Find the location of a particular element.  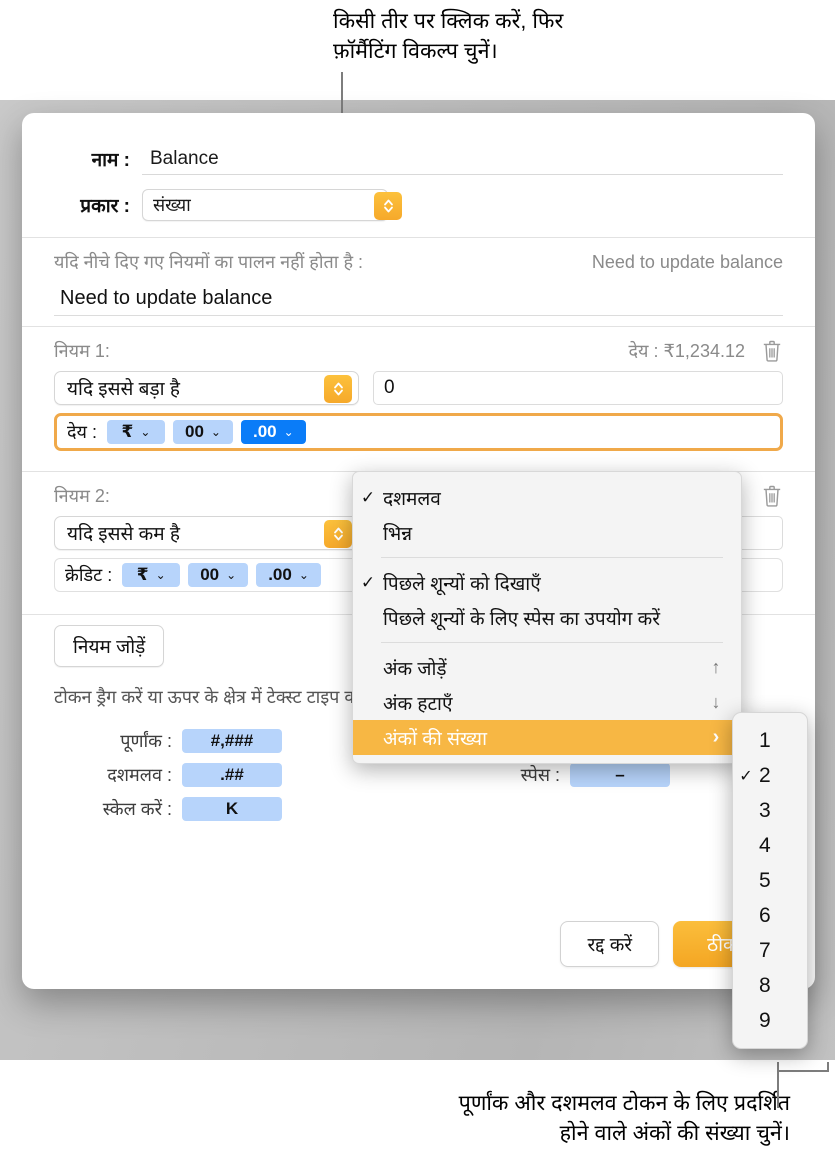

token-integer-label: पूर्णांक : is located at coordinates (146, 741).